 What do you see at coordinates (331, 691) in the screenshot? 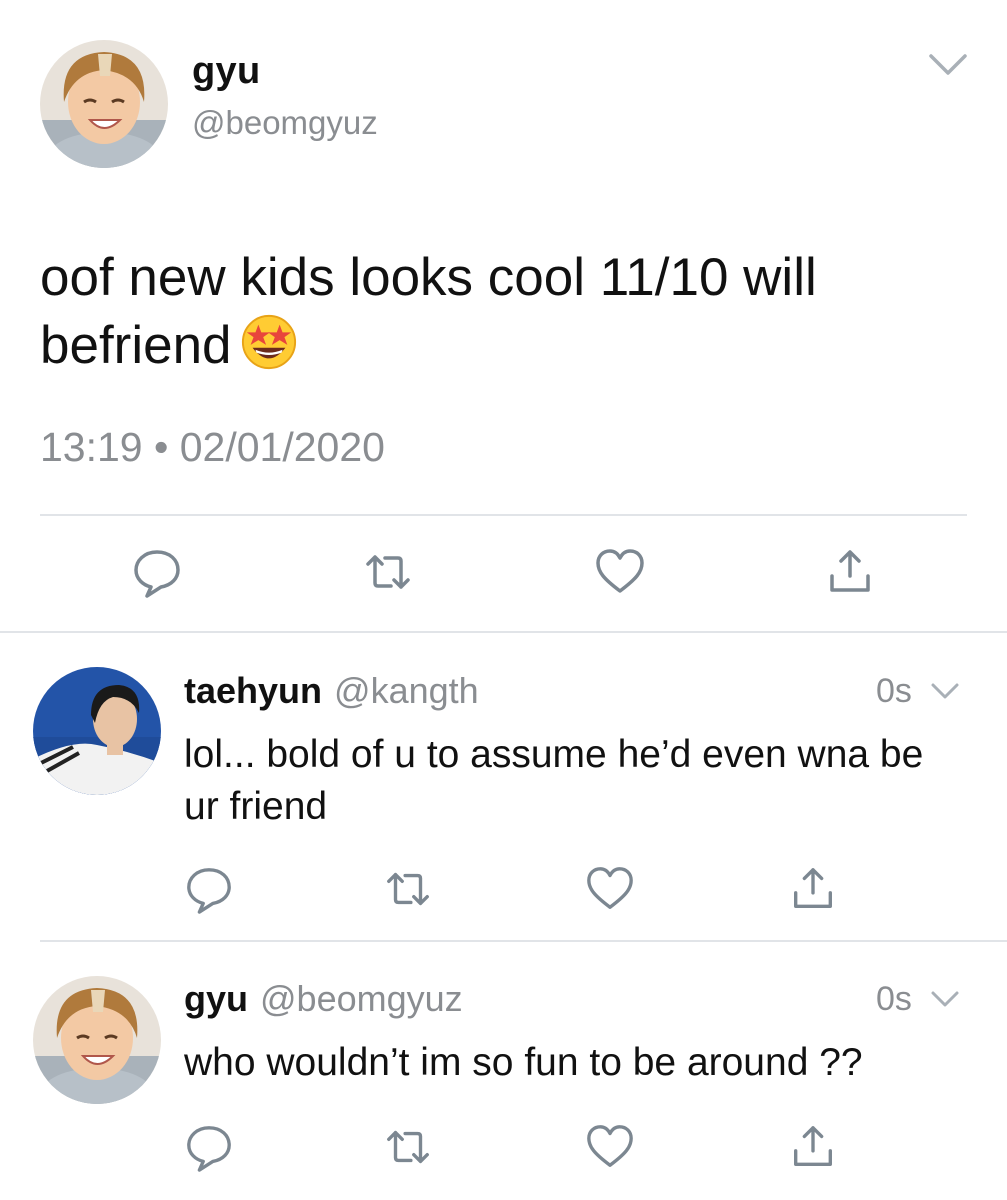
I see `reply-author: taehyun @kangth` at bounding box center [331, 691].